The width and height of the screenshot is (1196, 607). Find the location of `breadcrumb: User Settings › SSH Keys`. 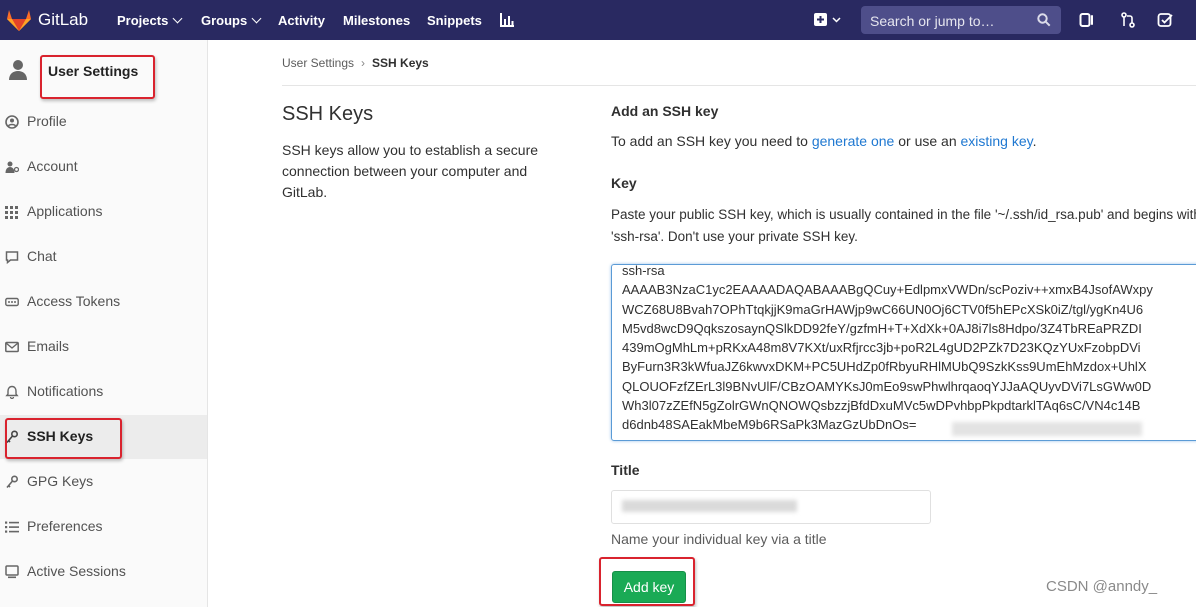

breadcrumb: User Settings › SSH Keys is located at coordinates (355, 63).